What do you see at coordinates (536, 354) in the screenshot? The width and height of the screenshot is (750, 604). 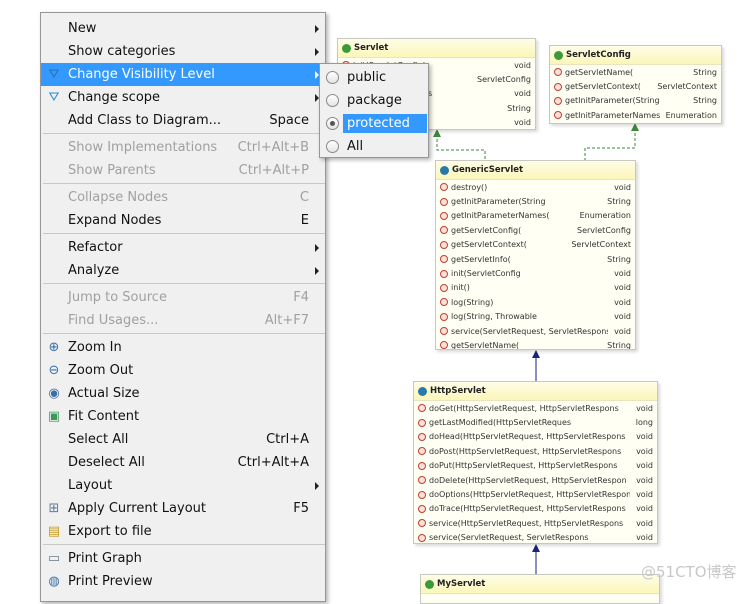 I see `extends-arrow-httpservlet` at bounding box center [536, 354].